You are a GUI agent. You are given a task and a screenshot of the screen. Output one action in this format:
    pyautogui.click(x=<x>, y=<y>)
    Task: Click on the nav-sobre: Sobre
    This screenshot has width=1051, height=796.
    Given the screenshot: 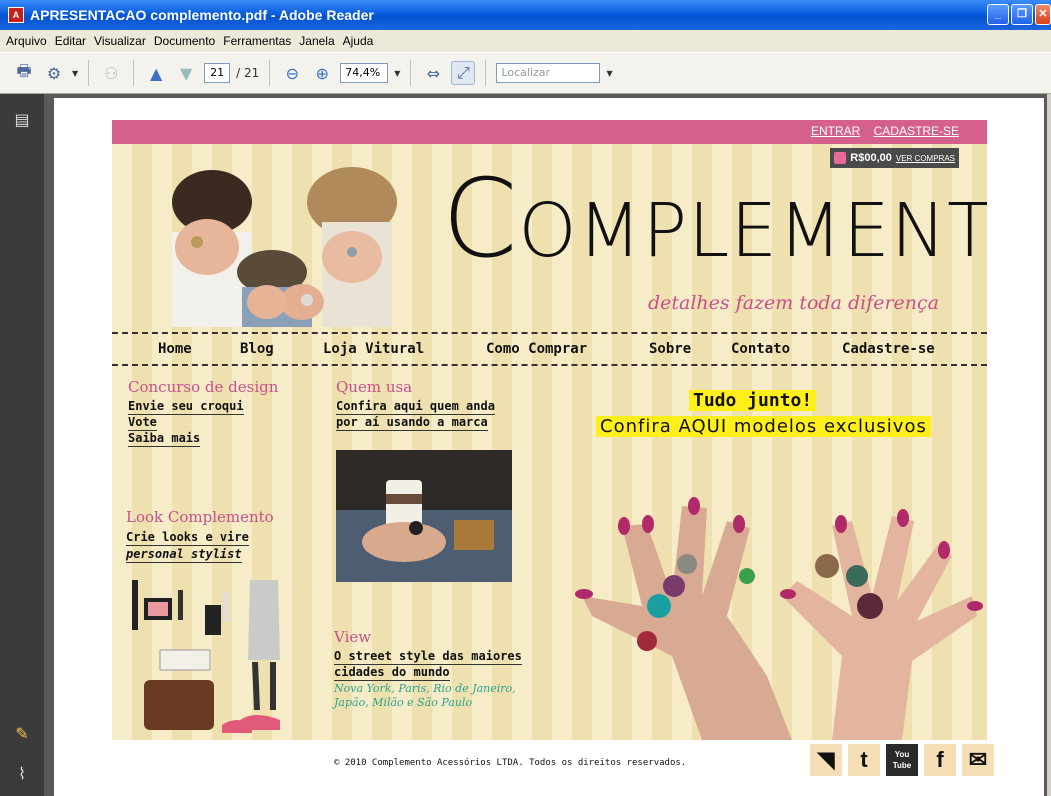 What is the action you would take?
    pyautogui.click(x=670, y=349)
    